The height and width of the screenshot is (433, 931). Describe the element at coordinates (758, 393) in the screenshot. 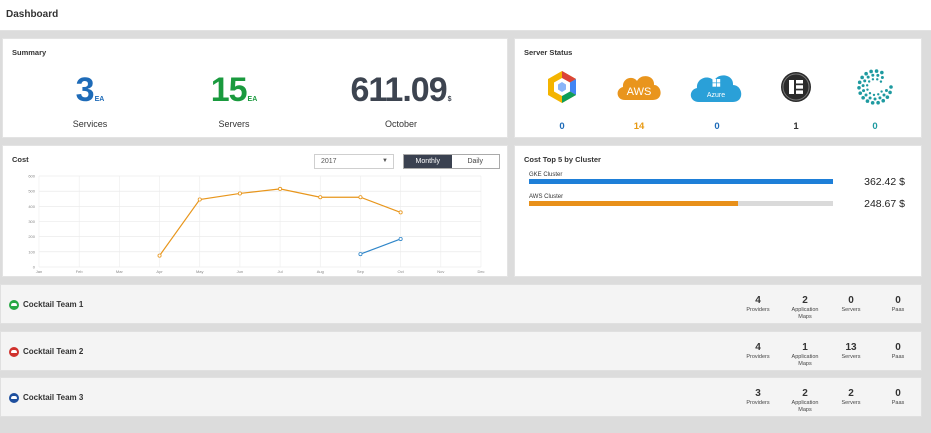

I see `providers-count: 3` at that location.